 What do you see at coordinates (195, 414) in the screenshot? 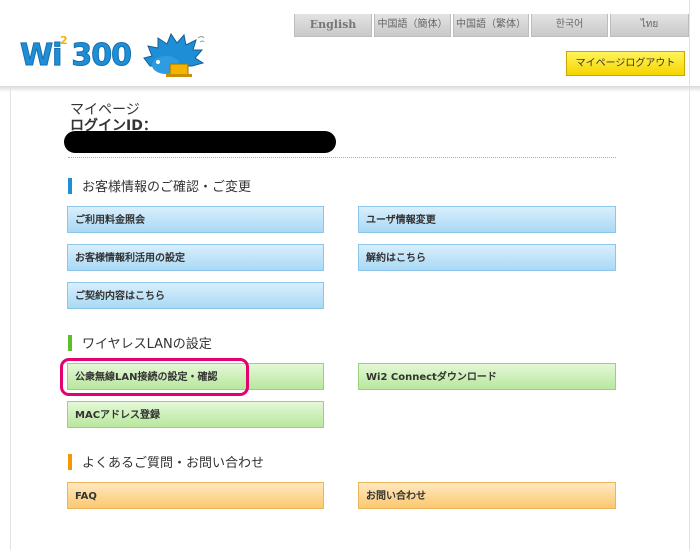
I see `mac-address-registration-button: MACアドレス登録` at bounding box center [195, 414].